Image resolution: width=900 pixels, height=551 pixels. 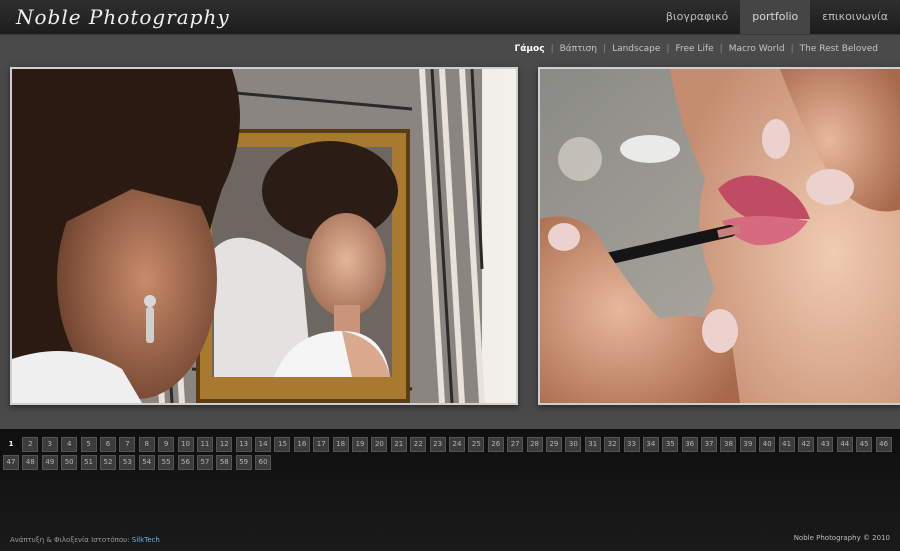 What do you see at coordinates (398, 444) in the screenshot?
I see `page-button-21: 21` at bounding box center [398, 444].